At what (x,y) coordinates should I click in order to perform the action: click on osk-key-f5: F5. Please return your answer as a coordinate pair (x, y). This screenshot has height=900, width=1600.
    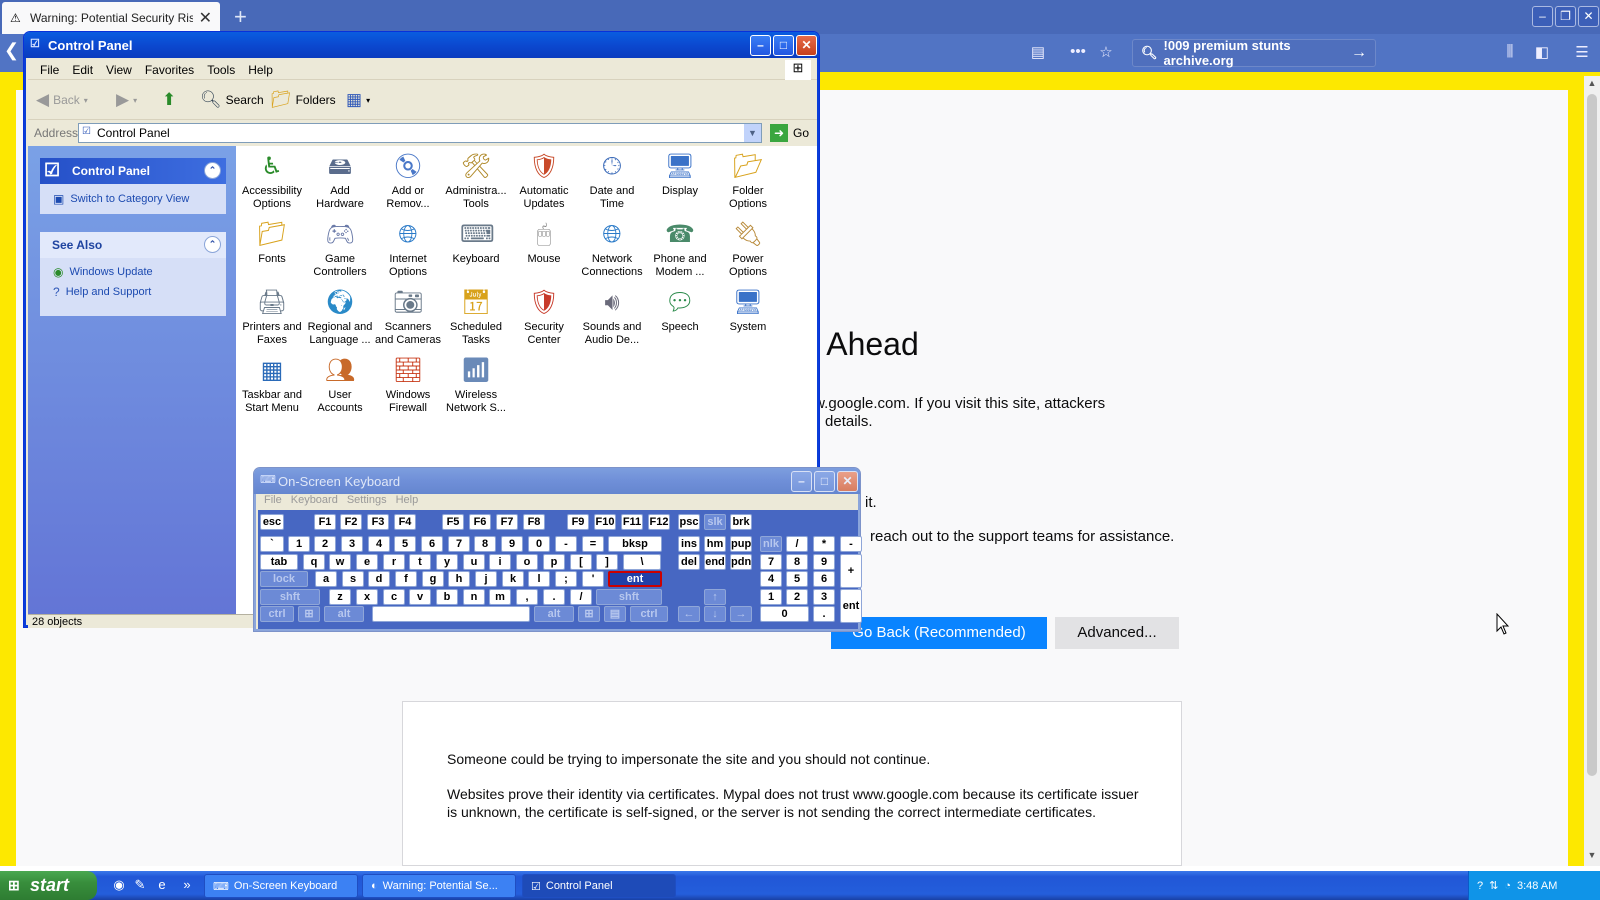
    Looking at the image, I should click on (453, 522).